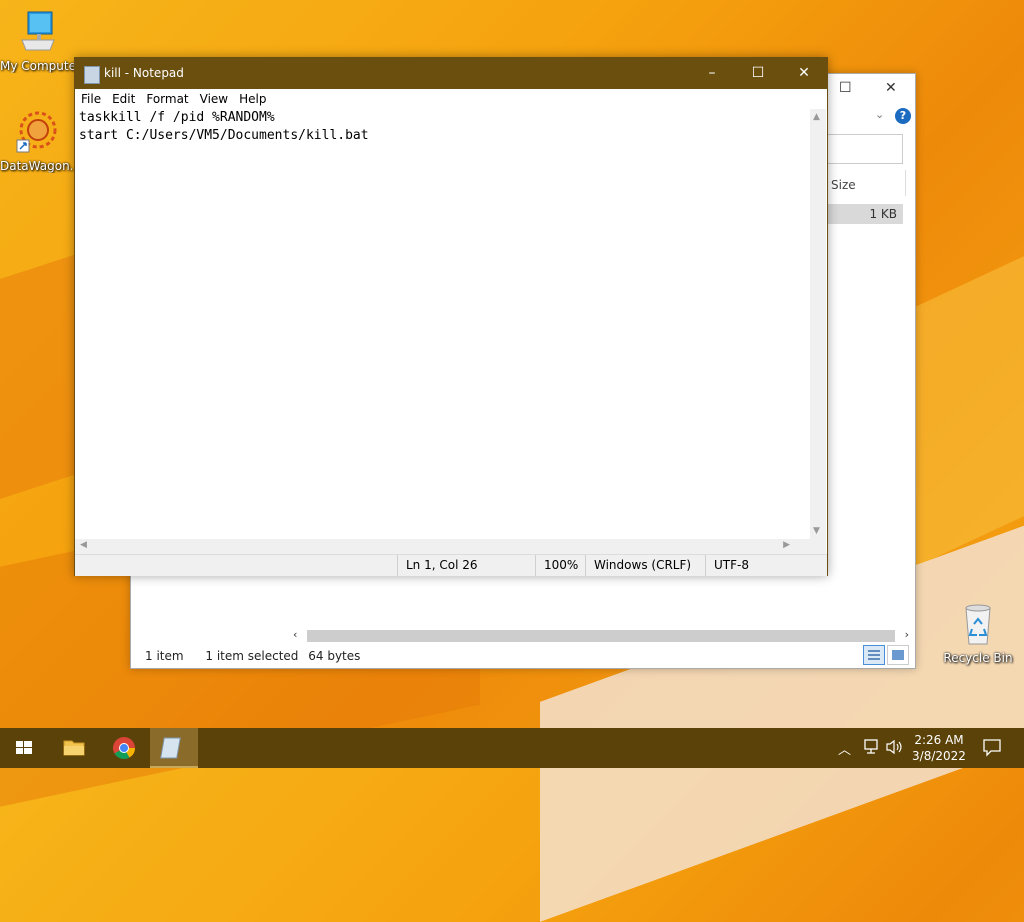 Image resolution: width=1024 pixels, height=922 pixels. What do you see at coordinates (644, 565) in the screenshot?
I see `line-ending: Windows (CRLF)` at bounding box center [644, 565].